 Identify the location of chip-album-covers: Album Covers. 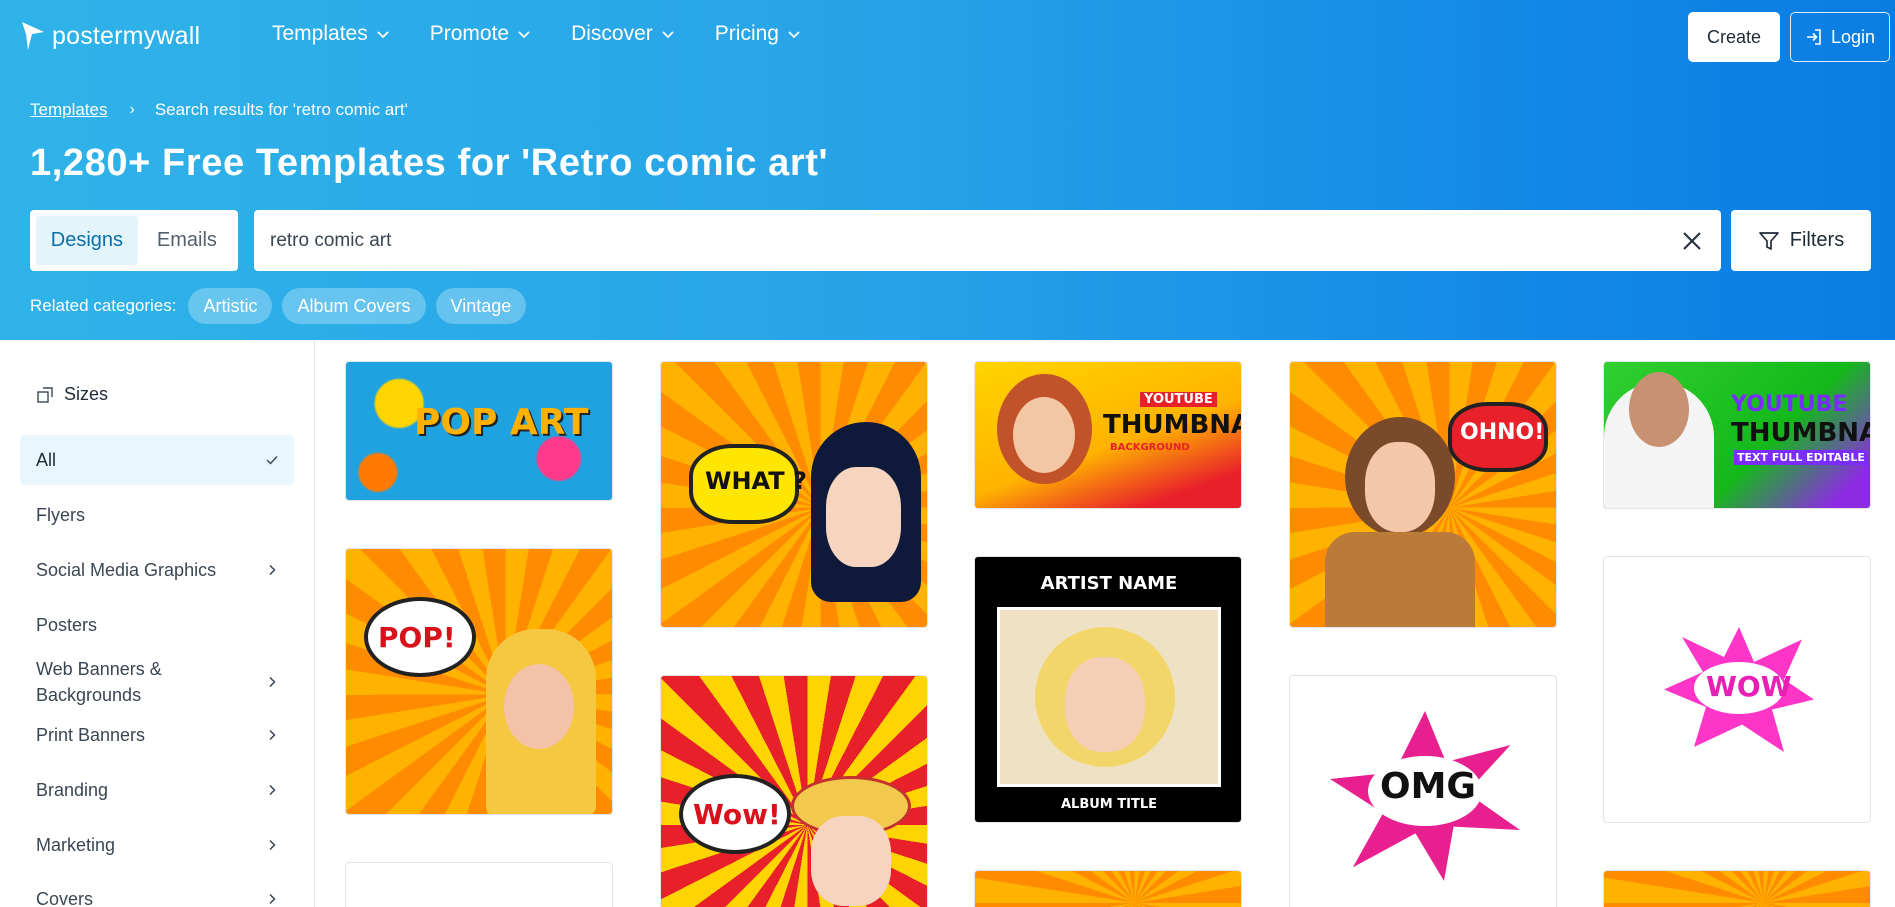
(354, 306).